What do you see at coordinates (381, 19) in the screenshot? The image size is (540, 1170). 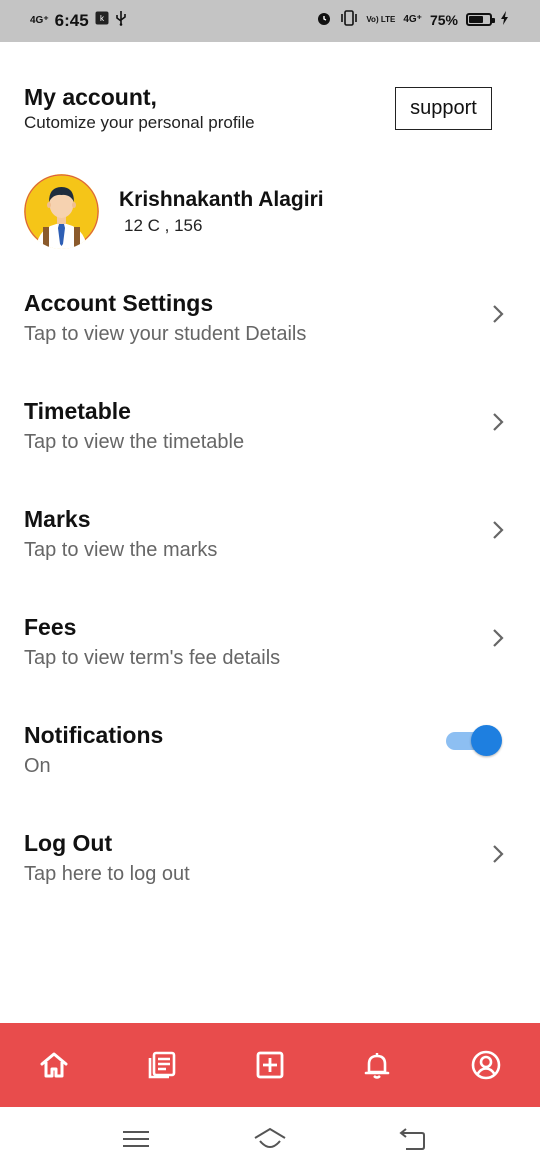 I see `volte-label: Vo) LTE` at bounding box center [381, 19].